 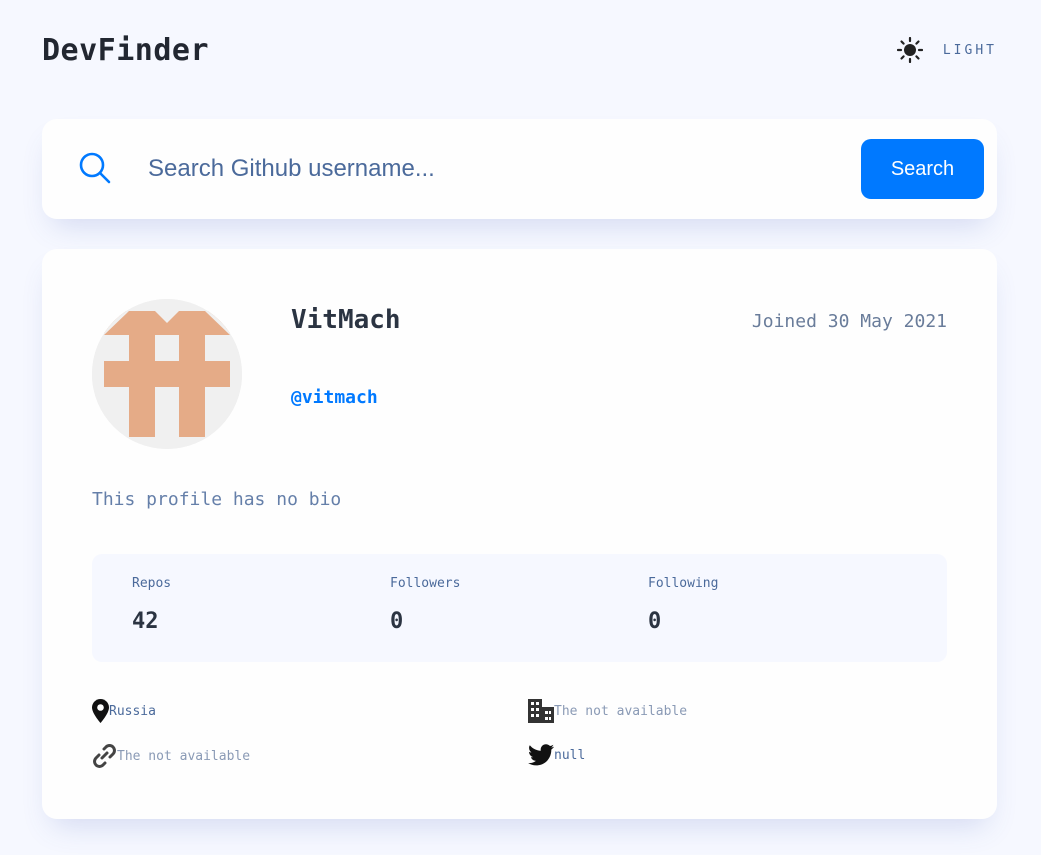 I want to click on stat-followers: Followers 0, so click(x=425, y=605).